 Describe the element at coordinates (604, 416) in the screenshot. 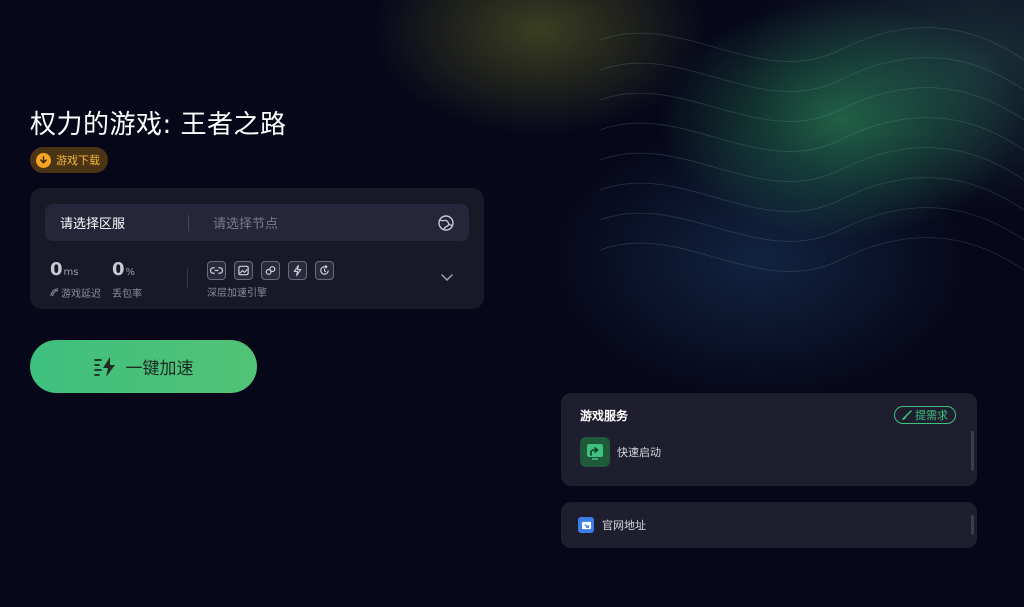

I see `services-title: 游戏服务` at that location.